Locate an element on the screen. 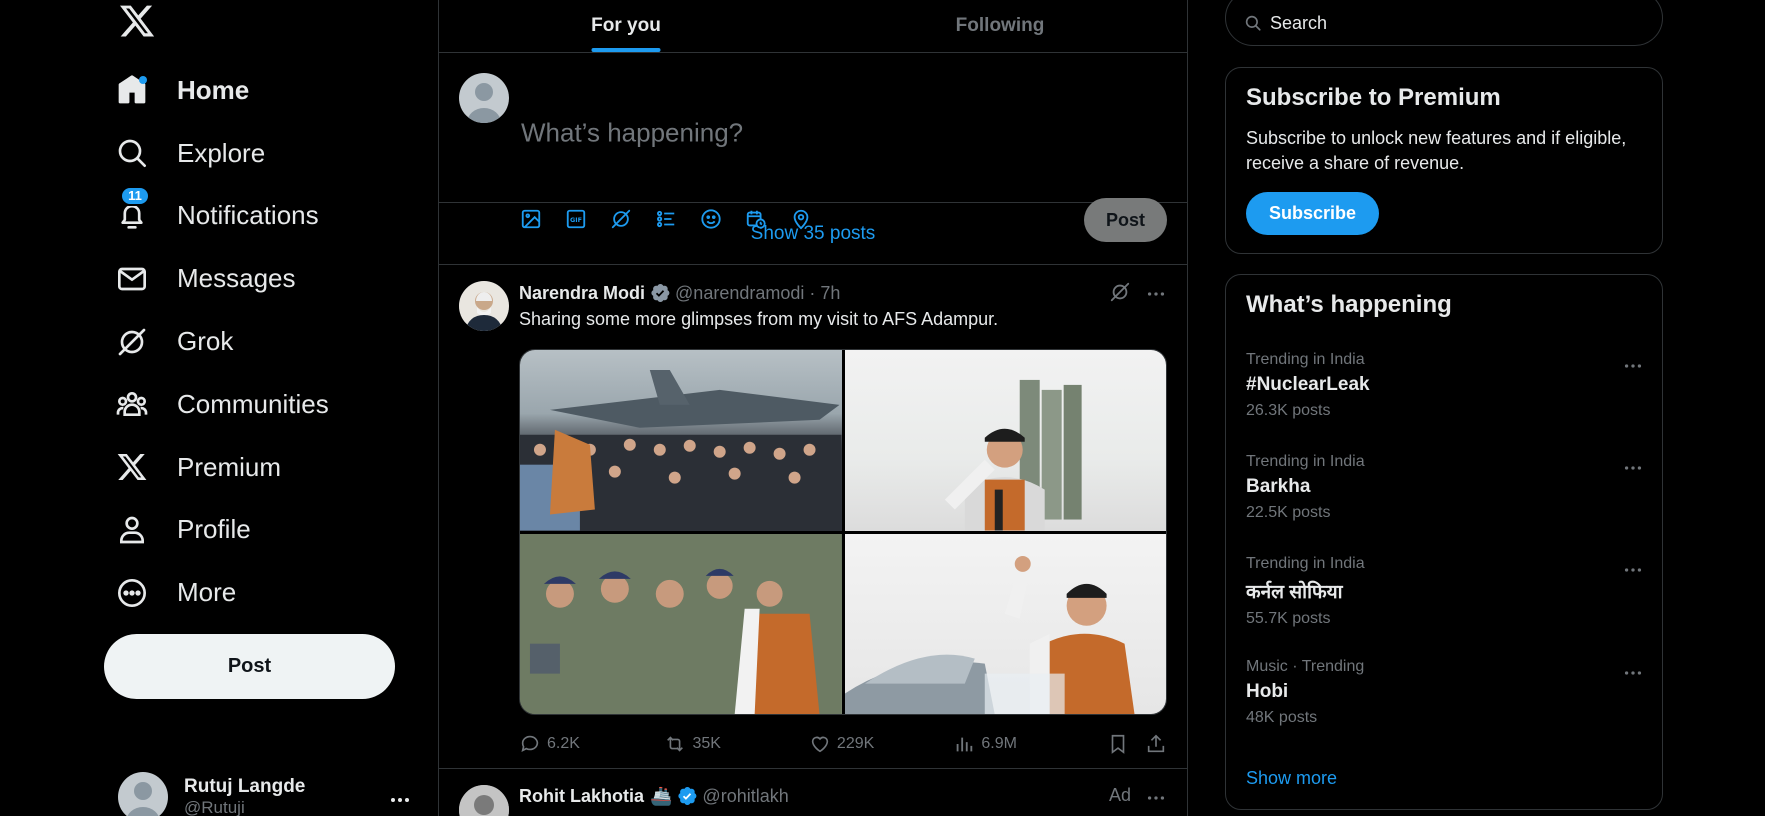 Image resolution: width=1765 pixels, height=816 pixels. nav-label: More is located at coordinates (207, 592).